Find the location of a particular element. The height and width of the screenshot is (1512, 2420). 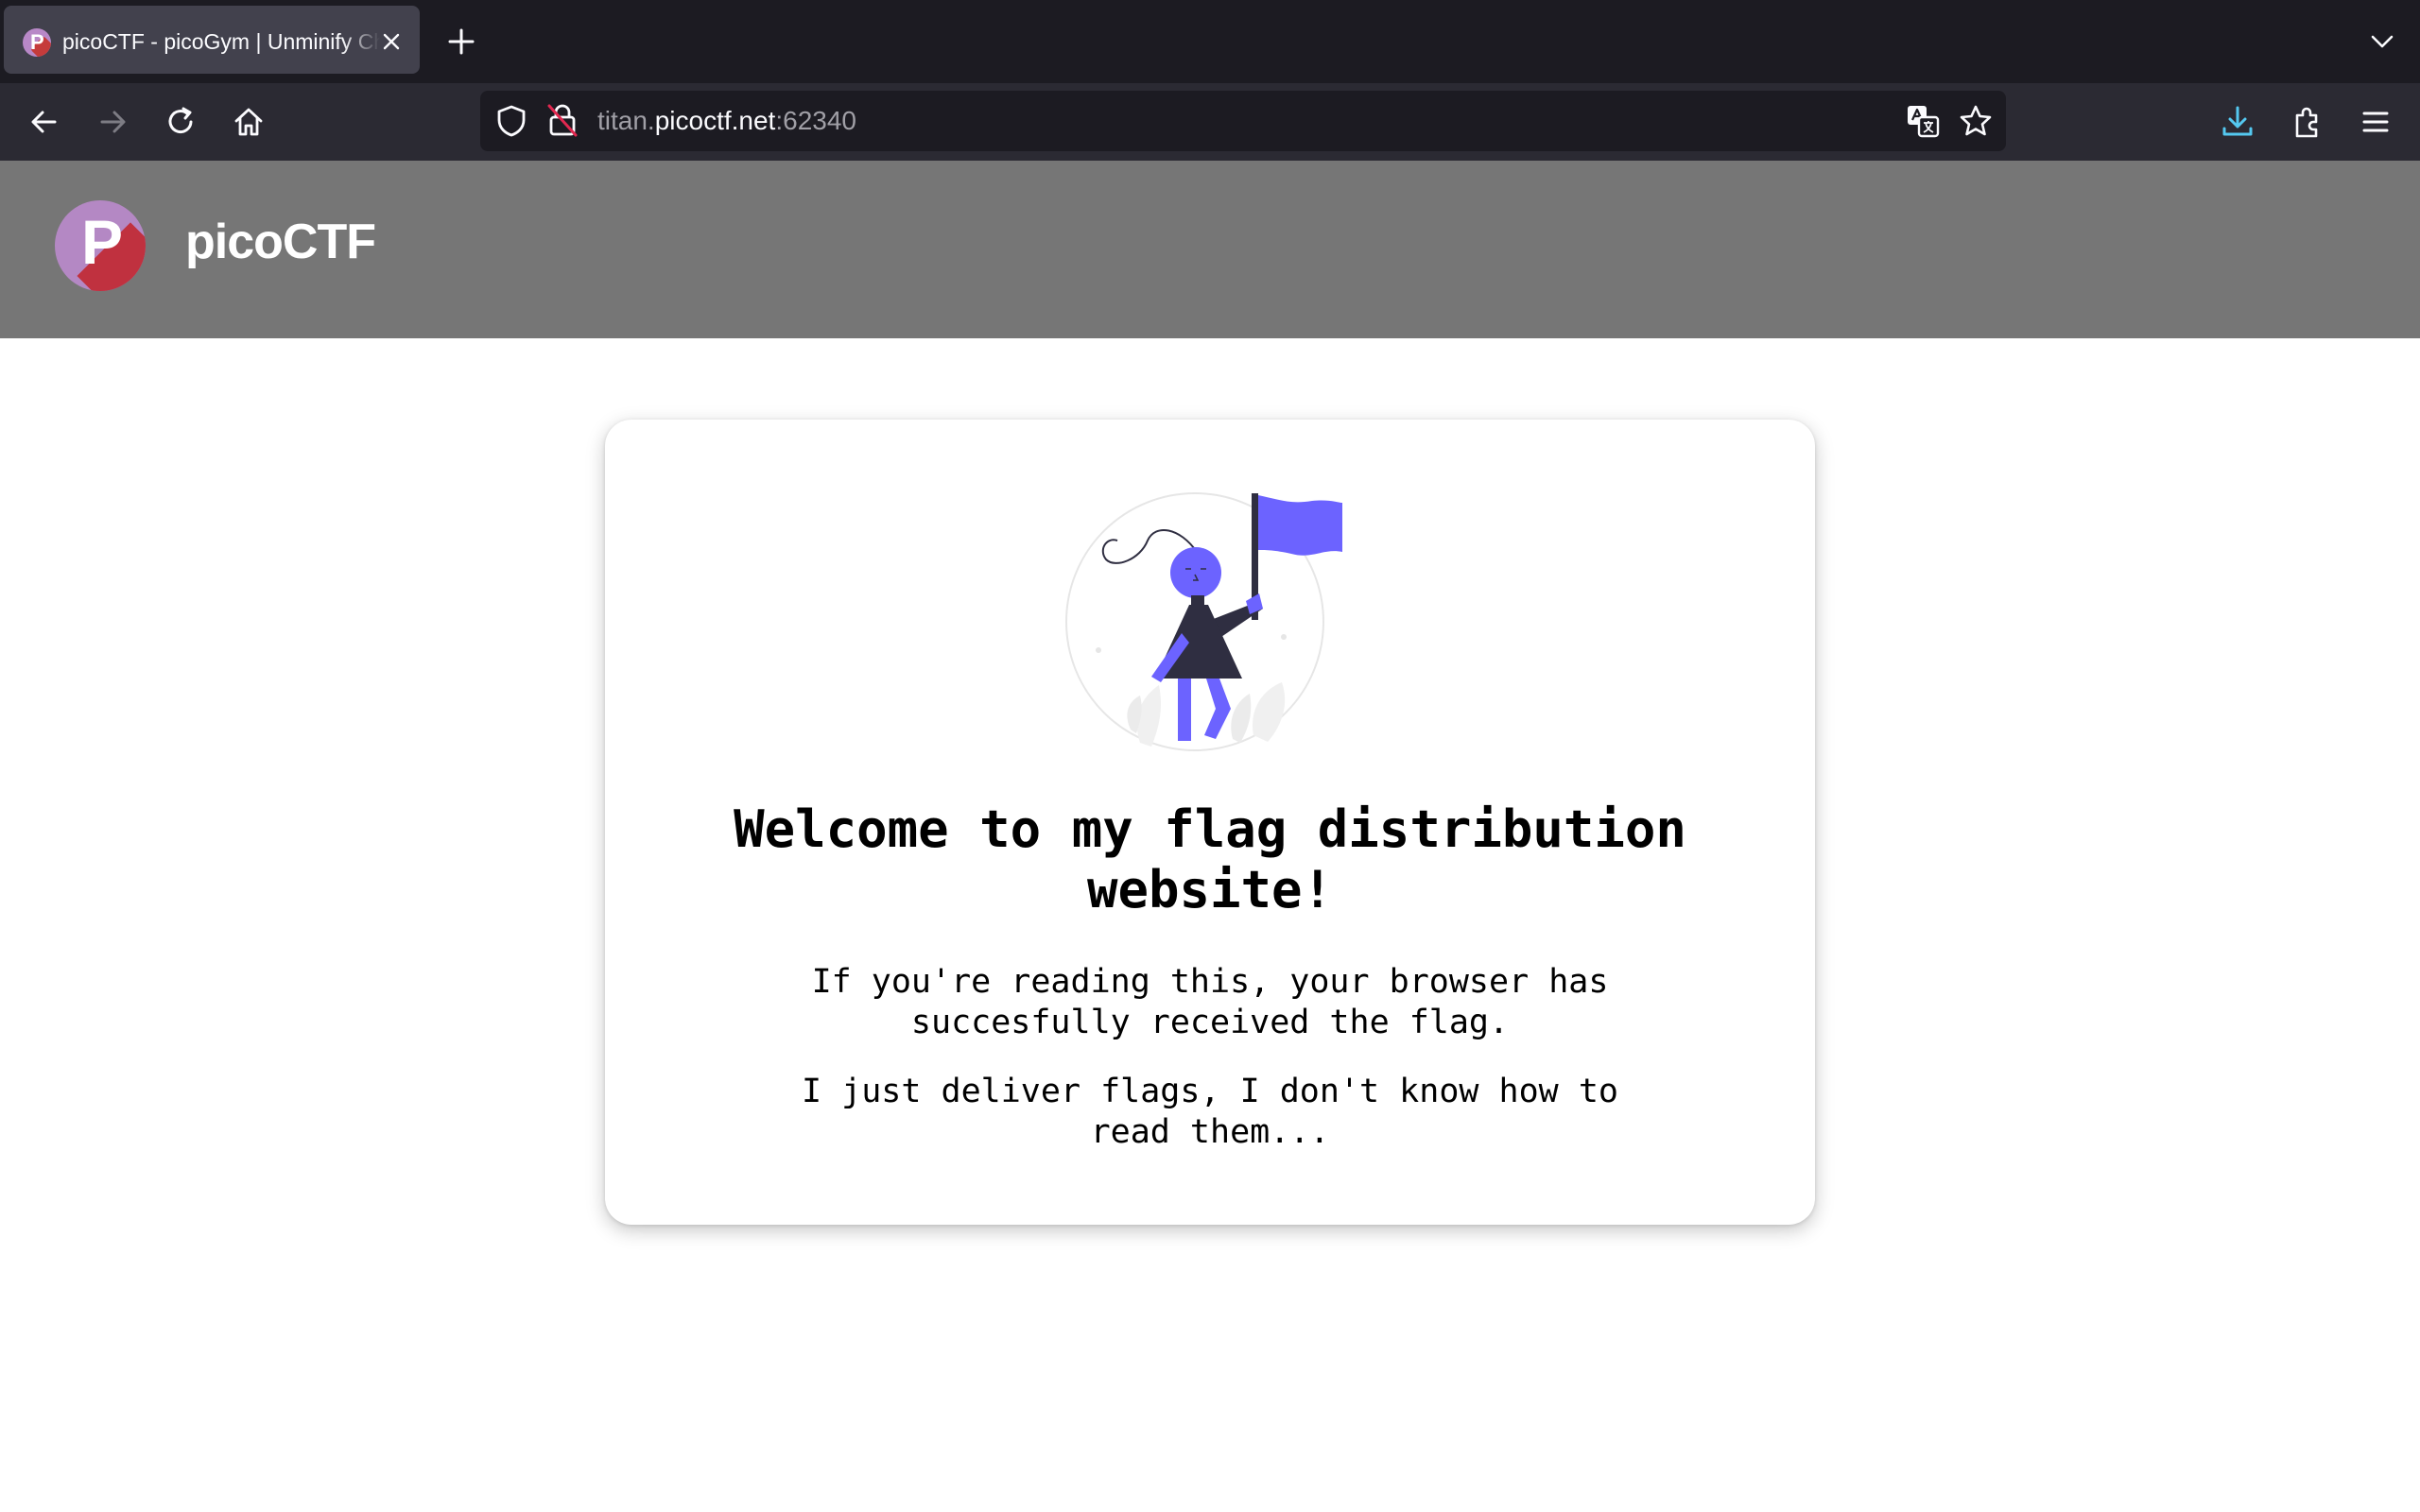

url-bar: titan.picoctf.net:62340 is located at coordinates (1243, 121).